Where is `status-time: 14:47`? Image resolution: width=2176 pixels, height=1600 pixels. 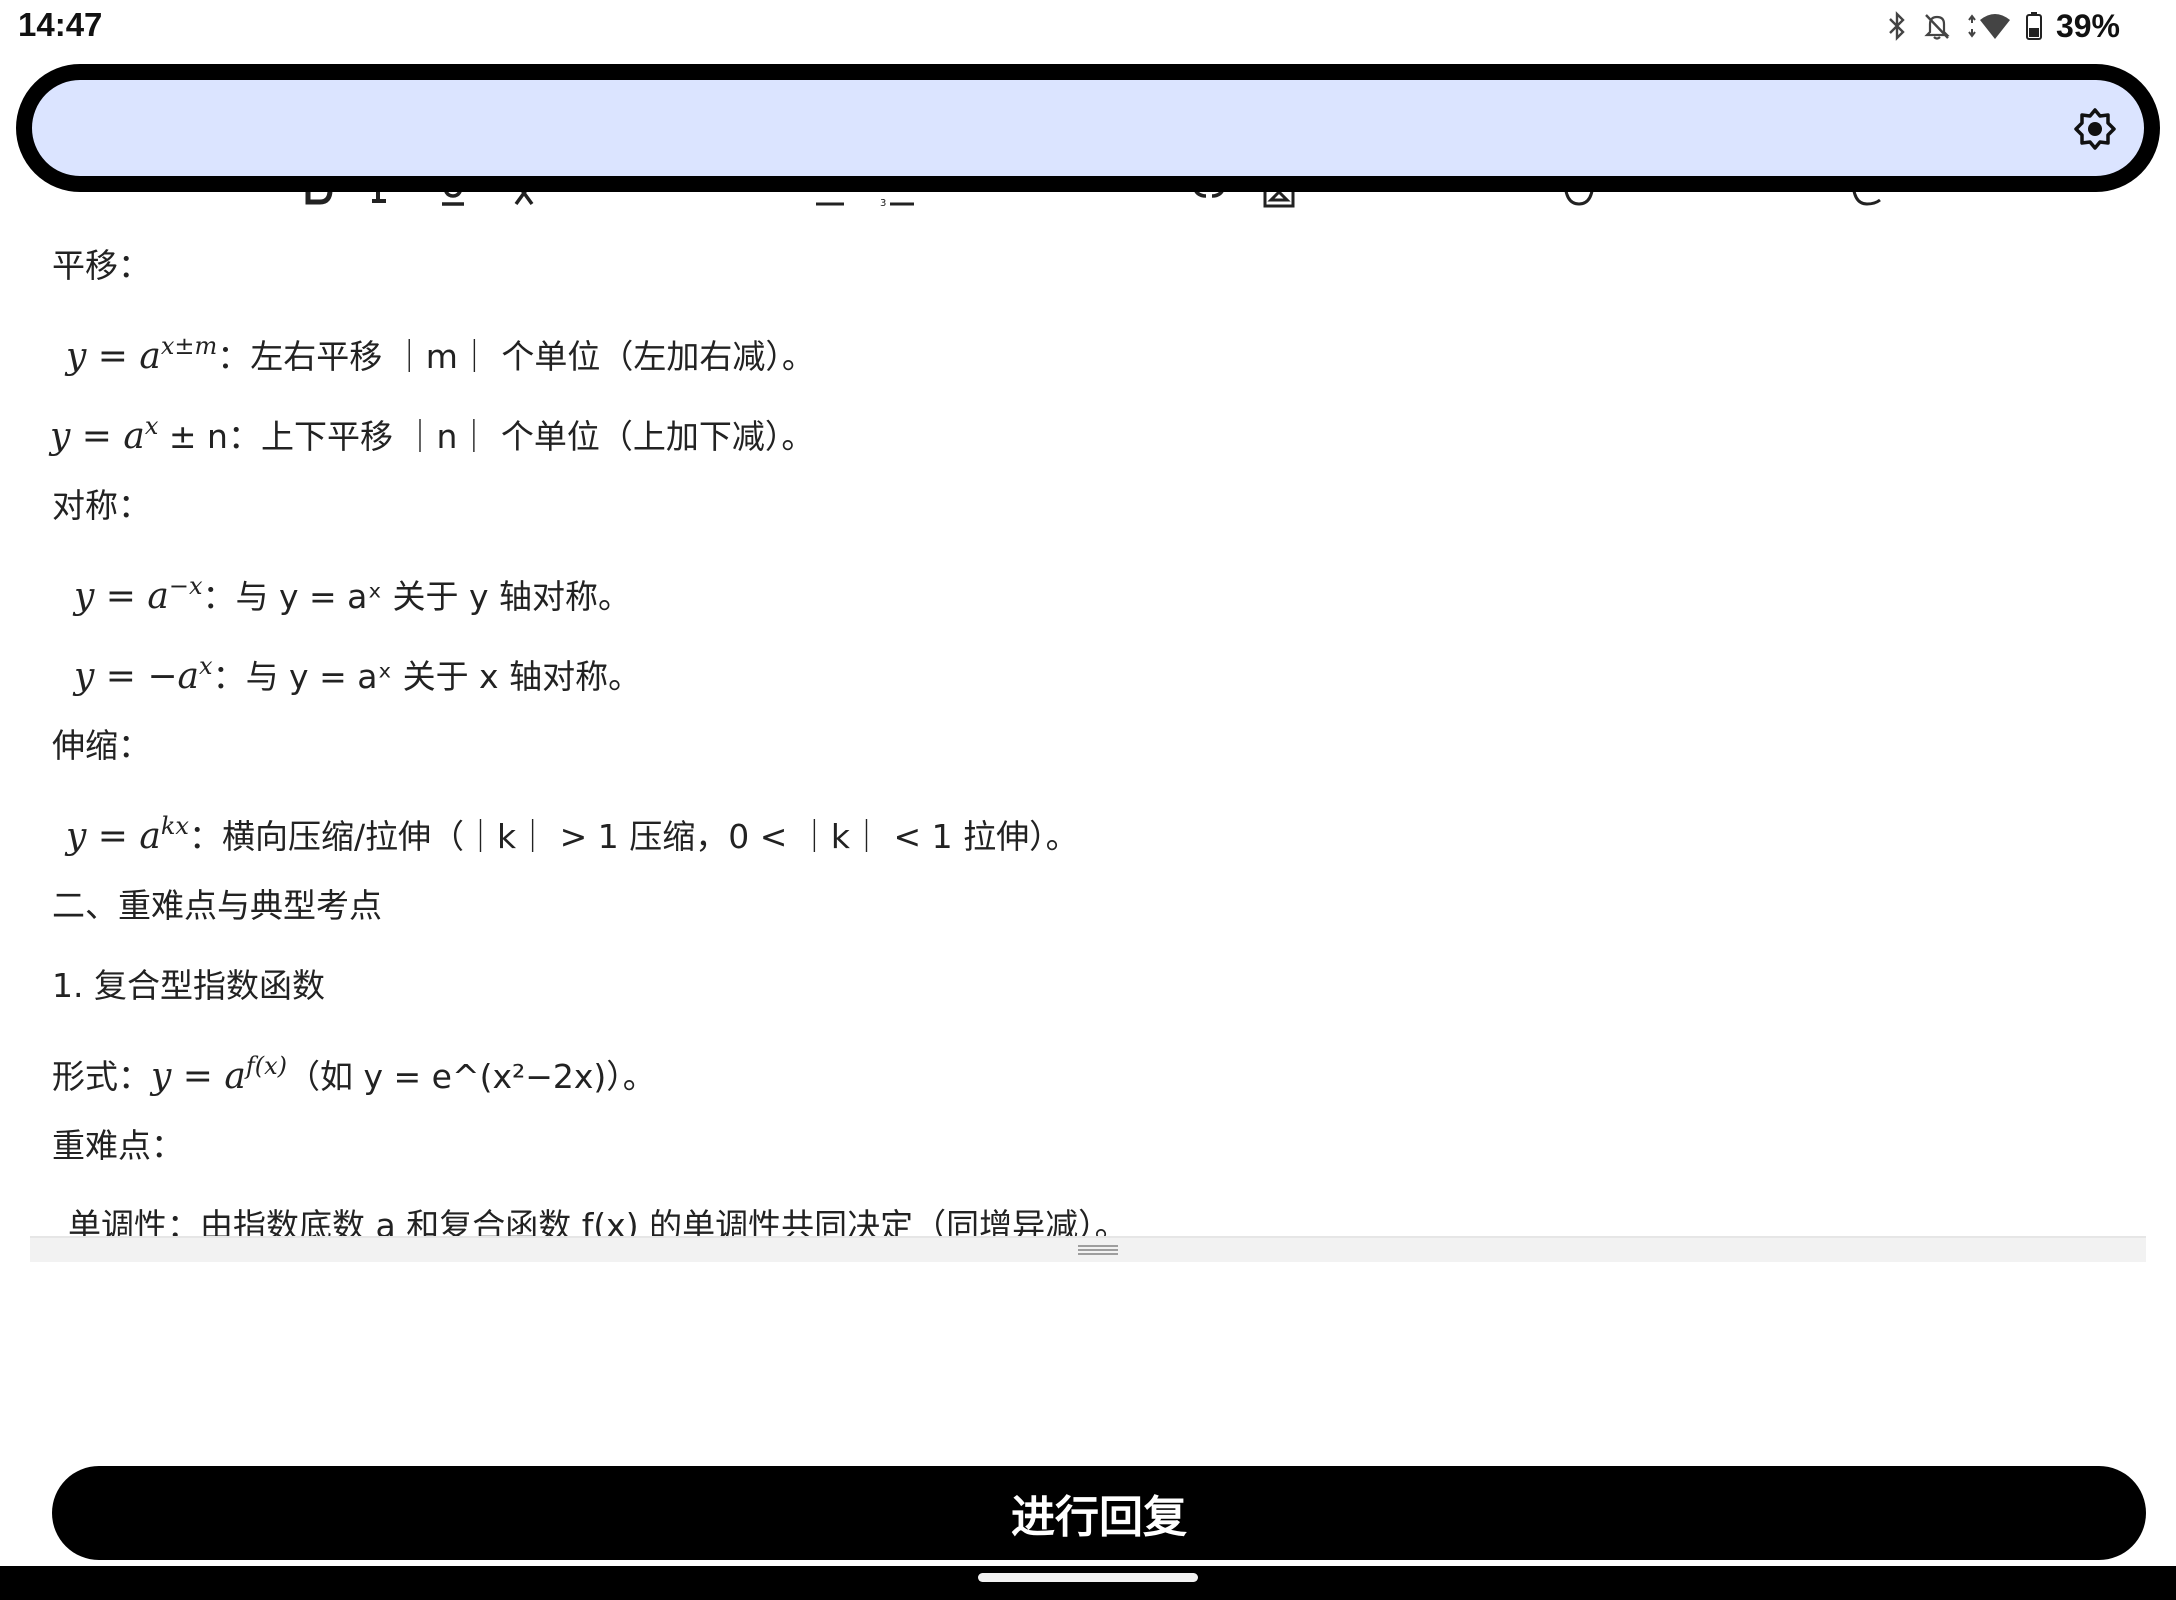
status-time: 14:47 is located at coordinates (60, 24).